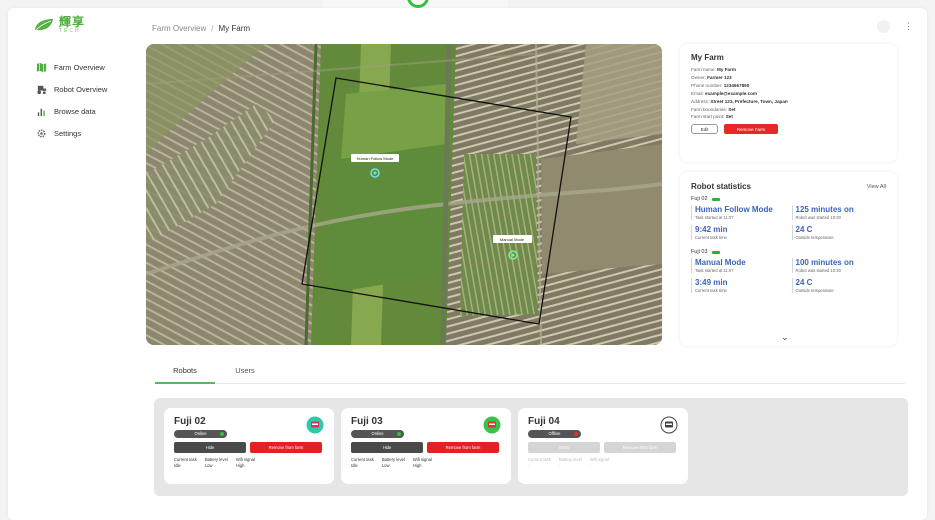 The height and width of the screenshot is (520, 935). I want to click on stat-task-time: 9:42 min Current task time, so click(738, 232).